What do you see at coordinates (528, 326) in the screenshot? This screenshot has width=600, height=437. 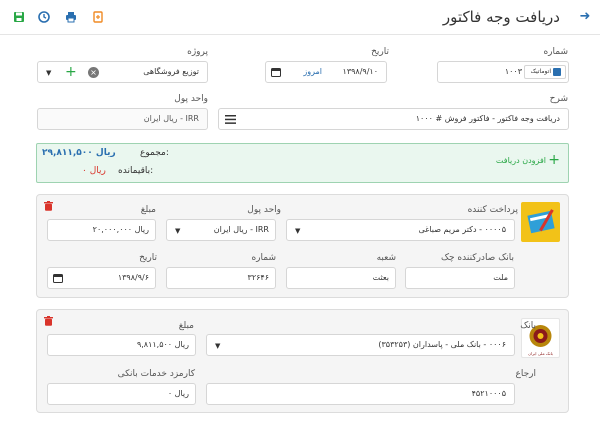 I see `bank-label: بانک` at bounding box center [528, 326].